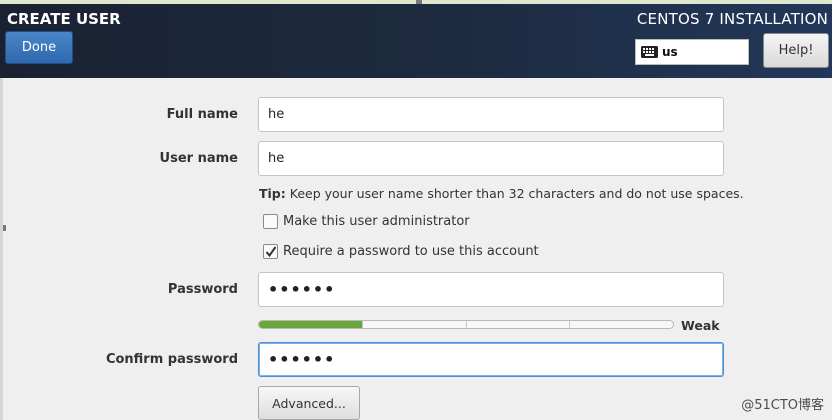  What do you see at coordinates (491, 158) in the screenshot?
I see `user-name-field: he` at bounding box center [491, 158].